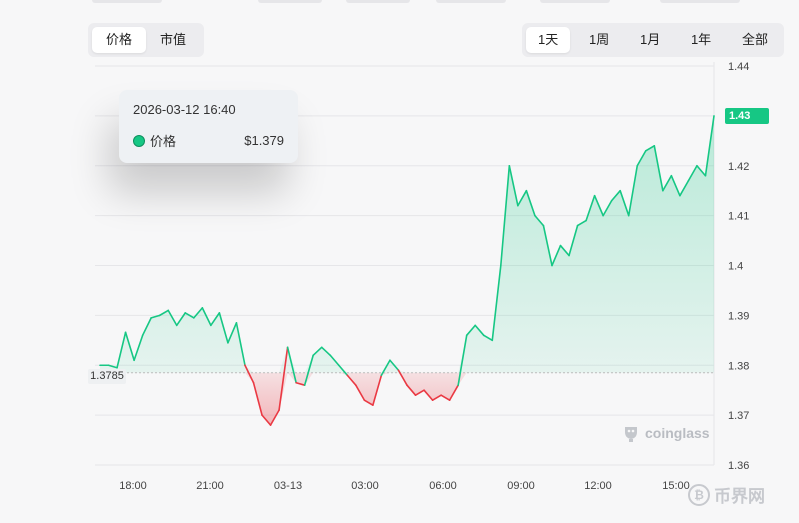  What do you see at coordinates (443, 486) in the screenshot?
I see `x-tick-label-4: 06:00` at bounding box center [443, 486].